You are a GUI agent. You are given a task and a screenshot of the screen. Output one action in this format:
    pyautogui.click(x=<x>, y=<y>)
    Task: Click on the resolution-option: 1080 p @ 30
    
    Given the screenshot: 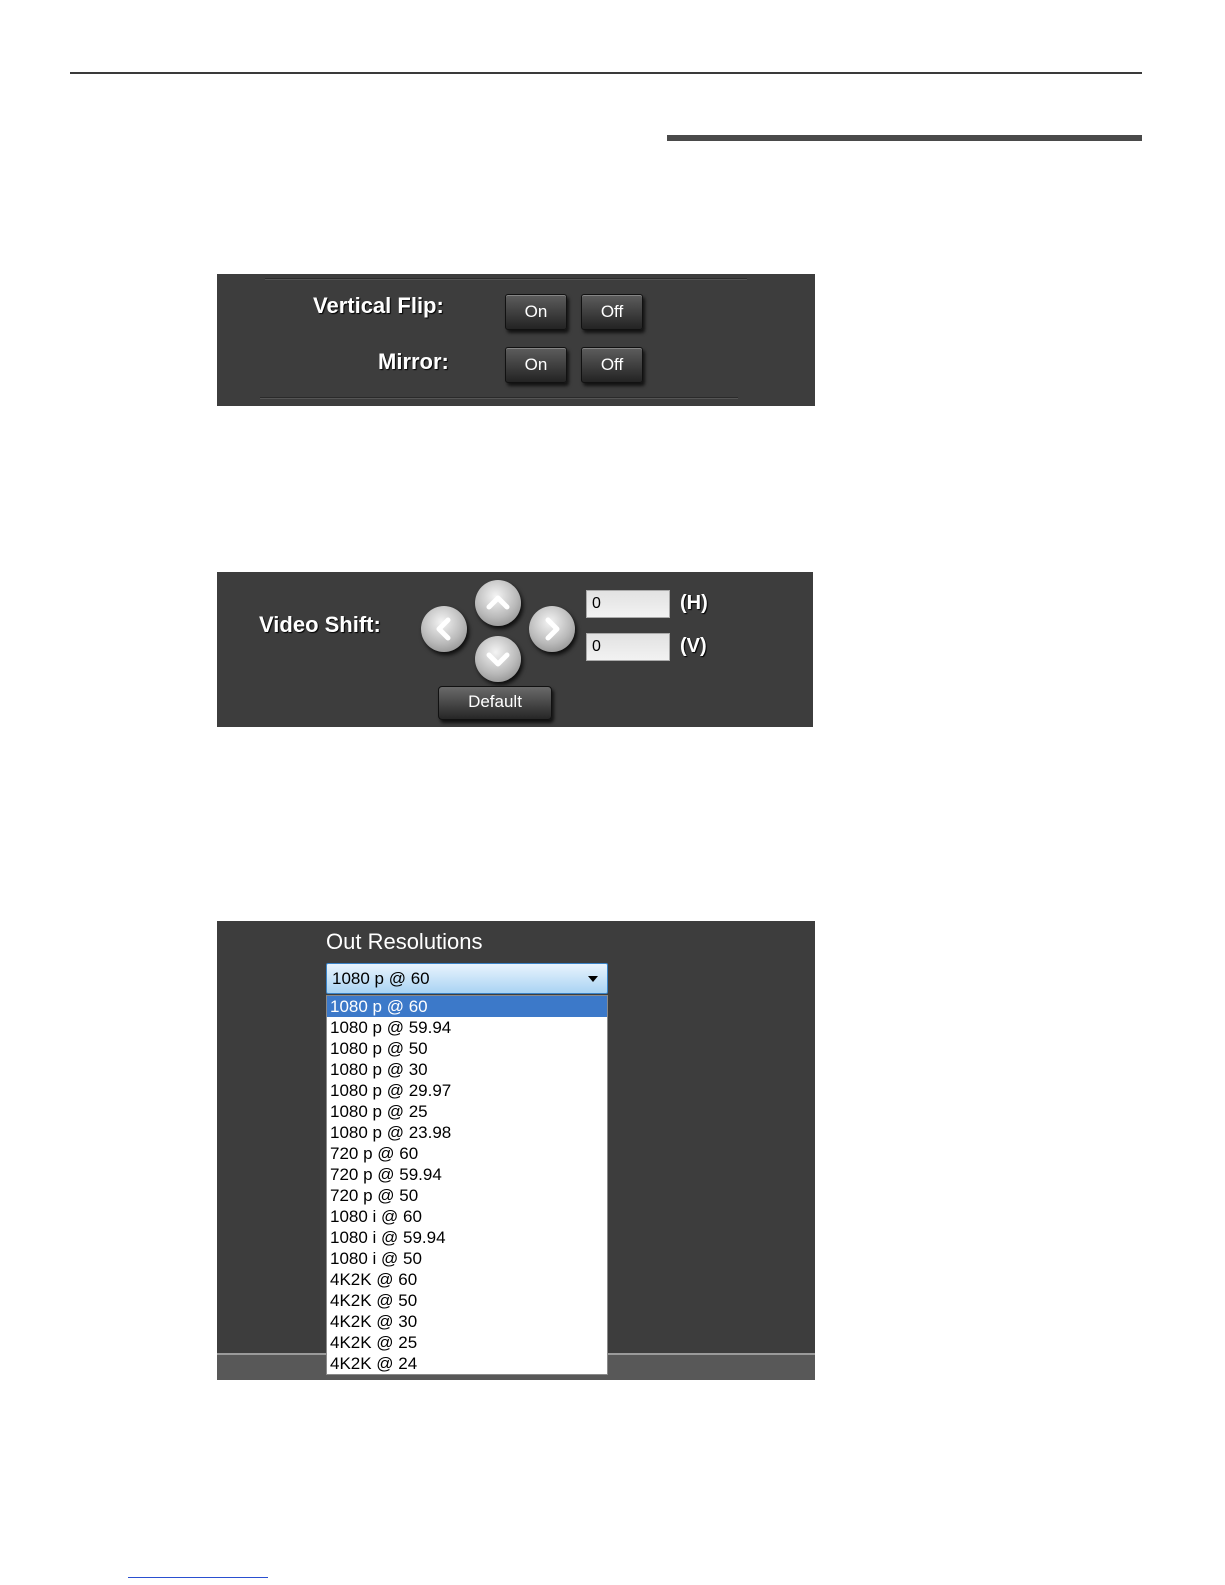 What is the action you would take?
    pyautogui.click(x=467, y=1069)
    